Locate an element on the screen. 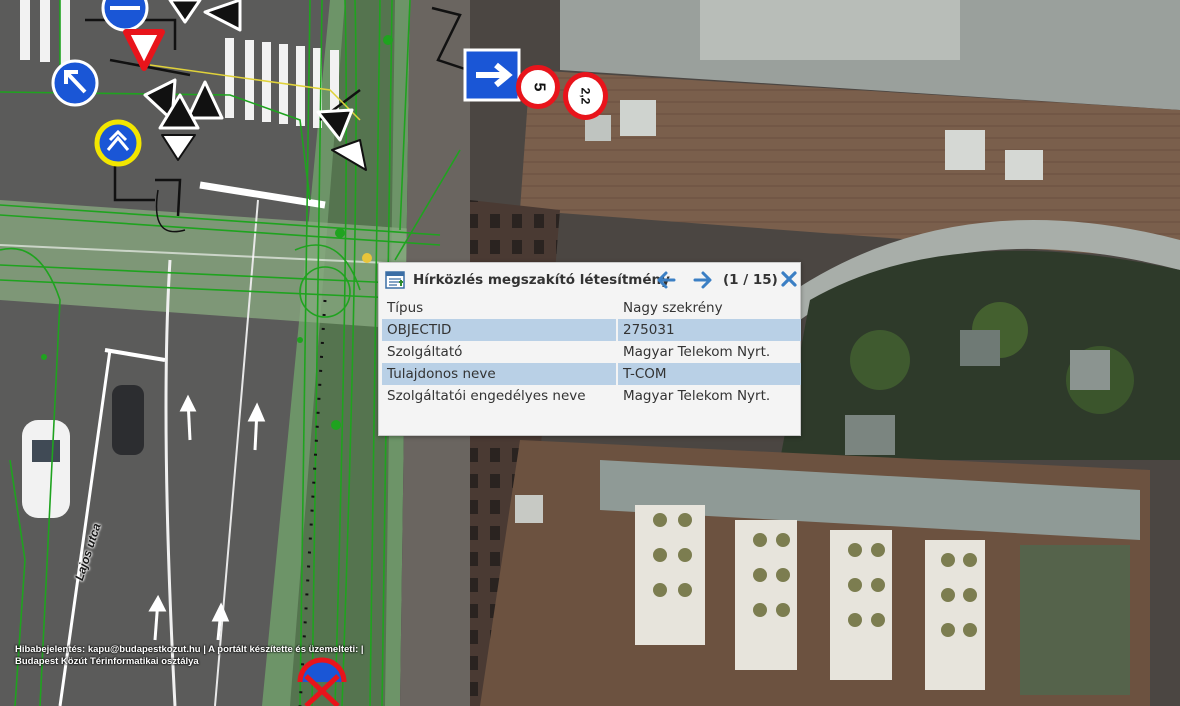 Image resolution: width=1180 pixels, height=706 pixels. speed-limit-value: 5 is located at coordinates (538, 87).